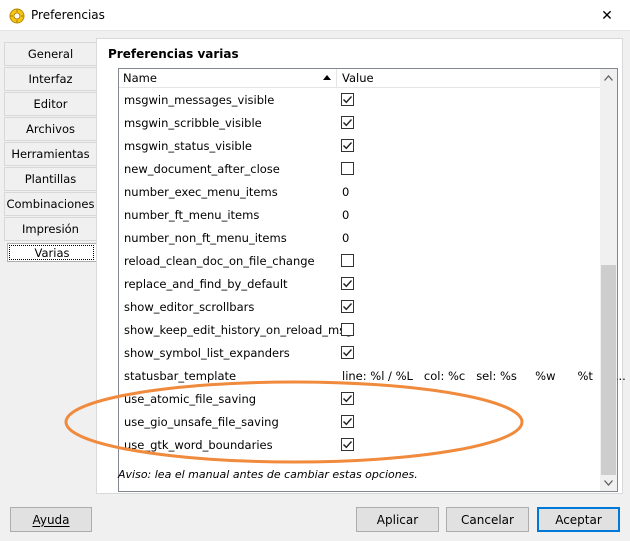 This screenshot has height=541, width=630. I want to click on pref-name: show_symbol_list_expanders, so click(207, 353).